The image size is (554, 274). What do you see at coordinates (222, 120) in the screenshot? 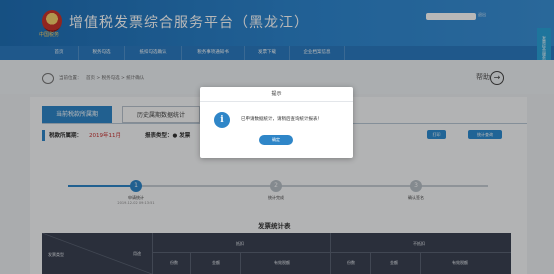
I see `info-icon: i` at bounding box center [222, 120].